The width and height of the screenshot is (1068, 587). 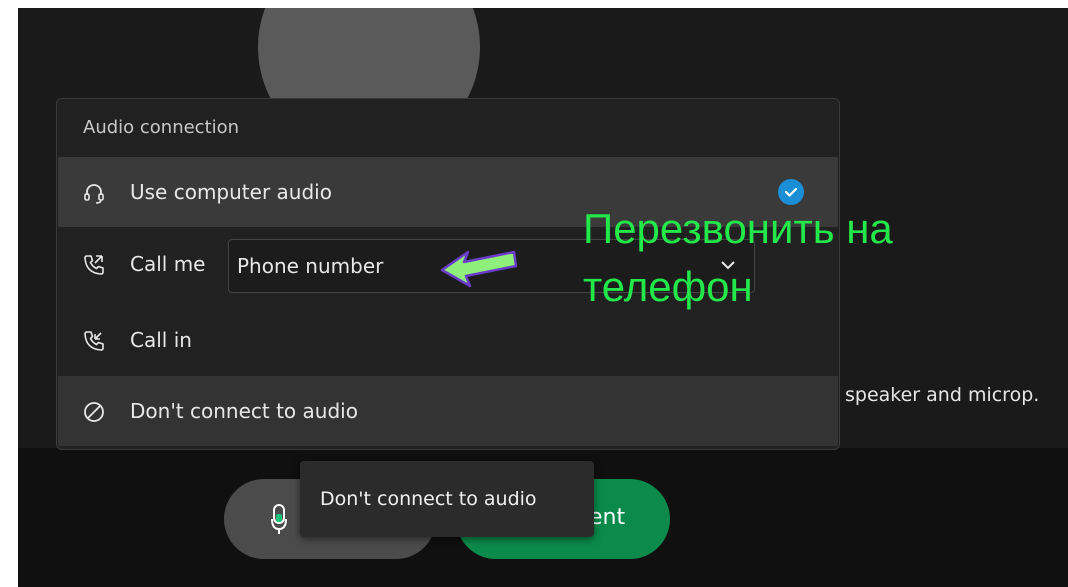 I want to click on block-icon, so click(x=94, y=412).